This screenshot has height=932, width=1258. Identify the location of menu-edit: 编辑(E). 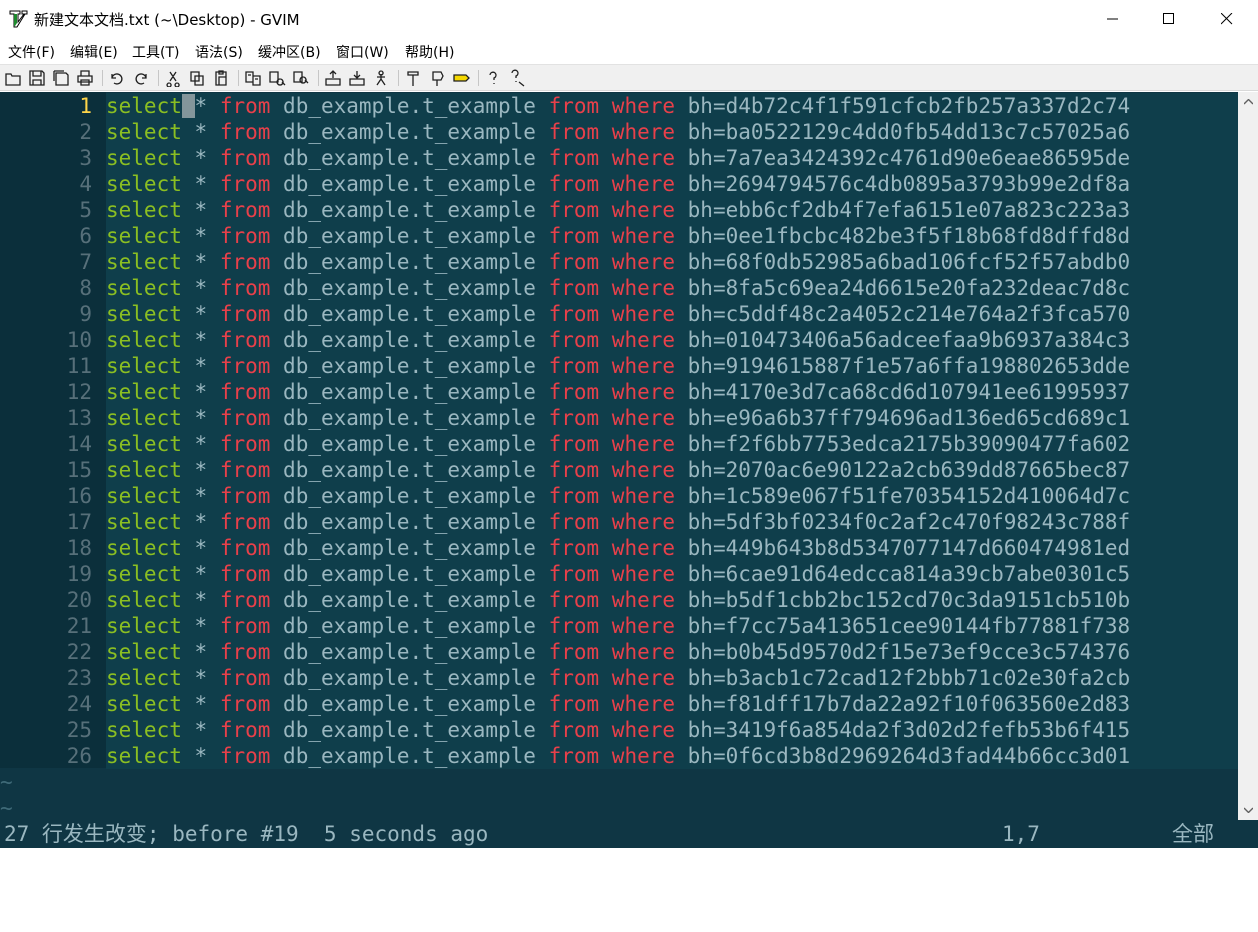
(94, 52).